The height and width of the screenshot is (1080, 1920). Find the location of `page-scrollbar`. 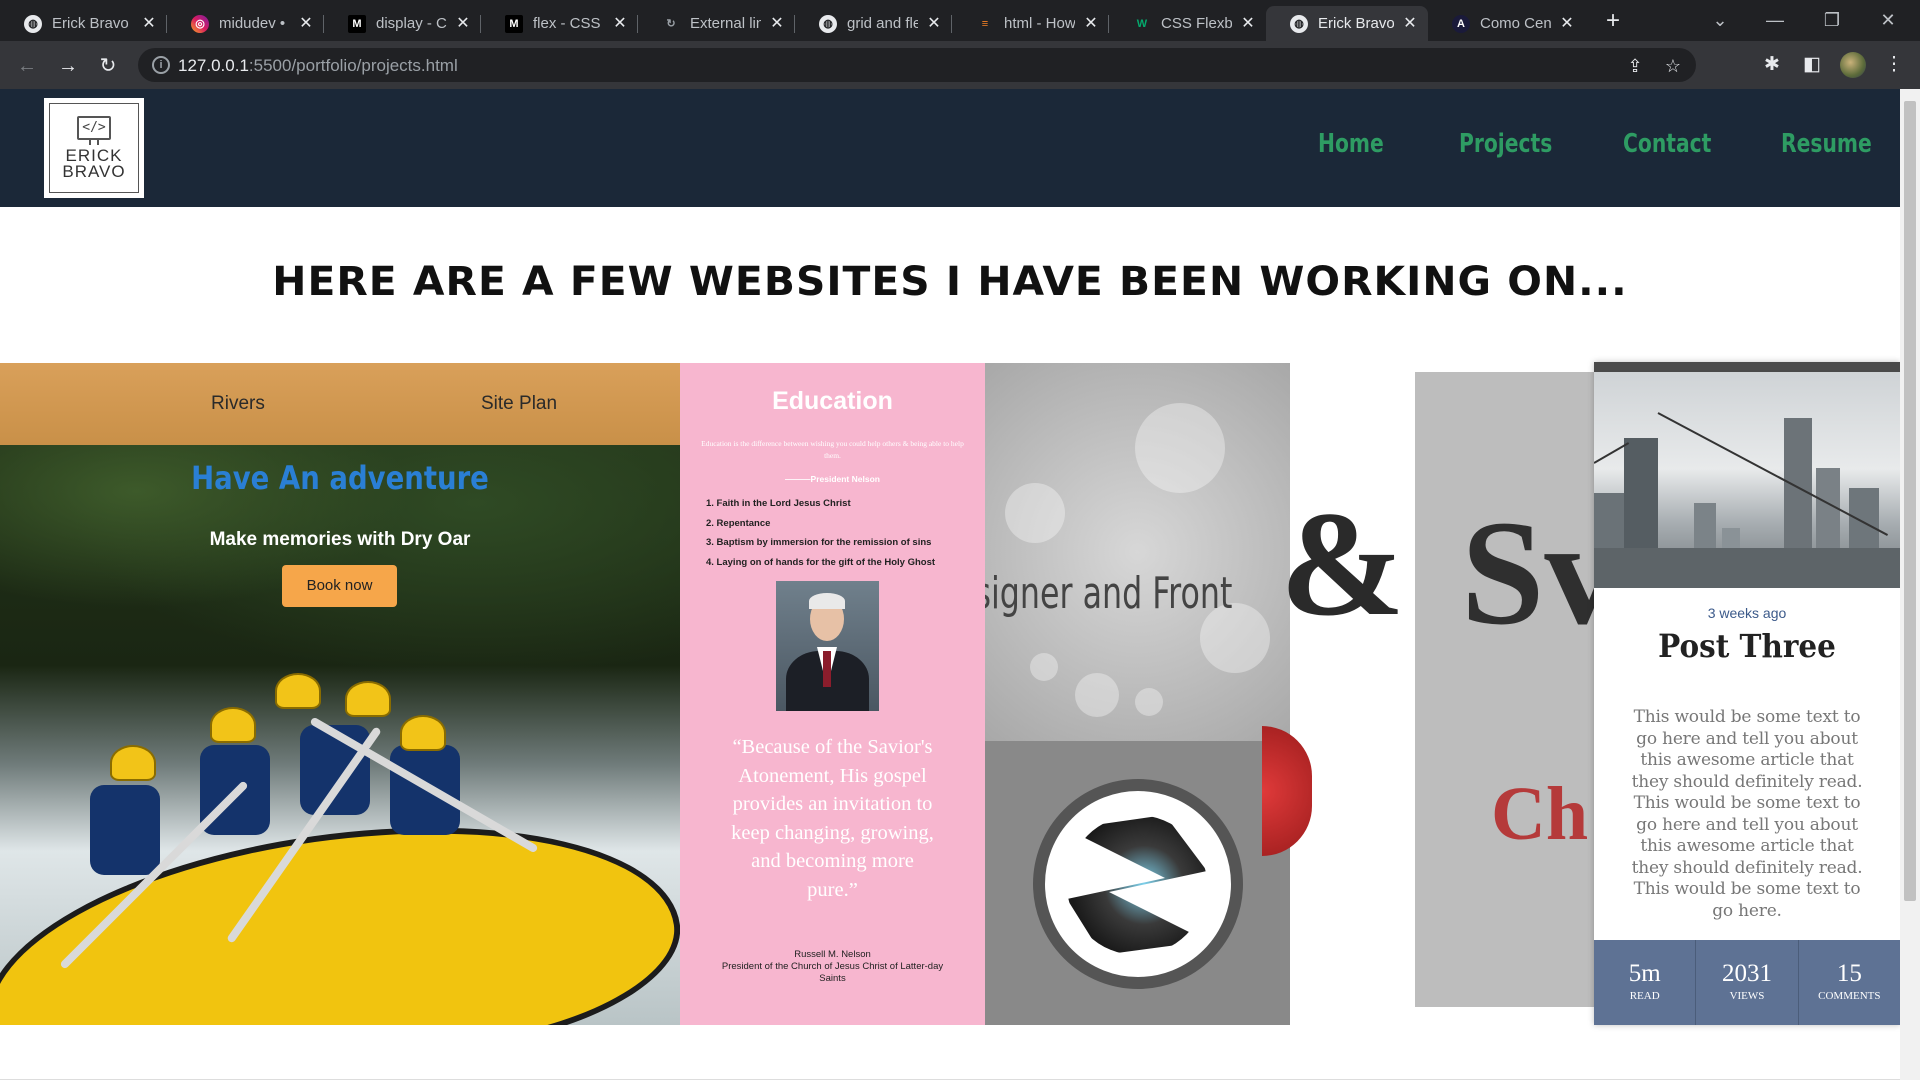

page-scrollbar is located at coordinates (1910, 584).